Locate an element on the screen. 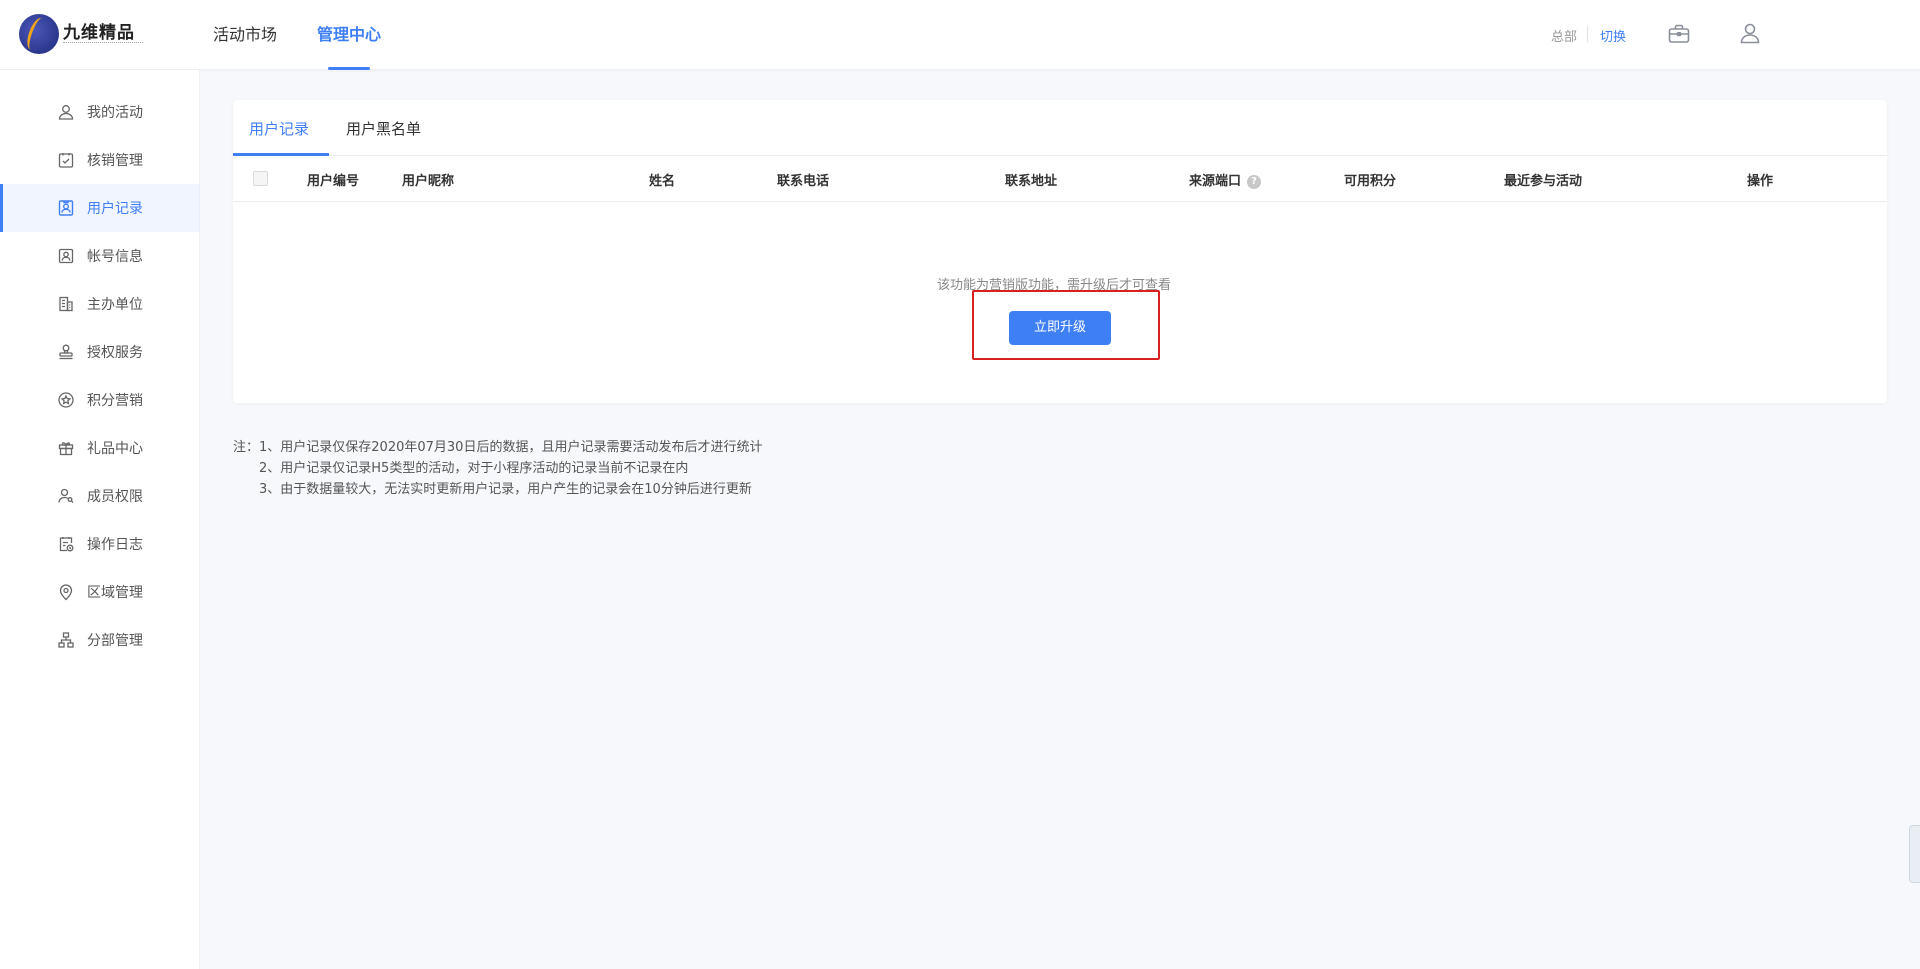 The width and height of the screenshot is (1920, 969). brand-logo: 九维精品 is located at coordinates (94, 35).